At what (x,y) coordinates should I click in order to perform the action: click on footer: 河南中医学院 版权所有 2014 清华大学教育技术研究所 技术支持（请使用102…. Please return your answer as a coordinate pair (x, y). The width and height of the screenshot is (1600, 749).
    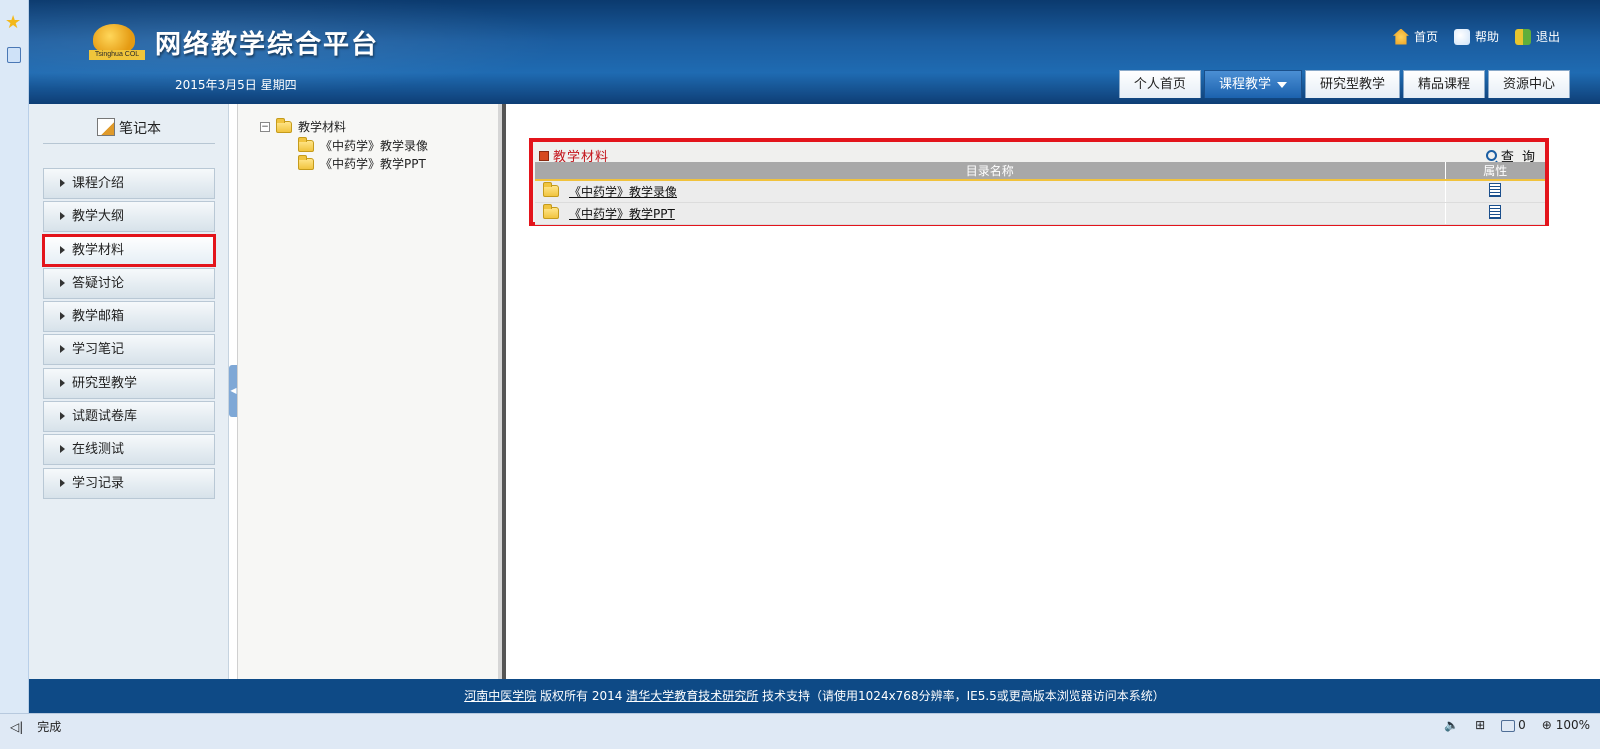
    Looking at the image, I should click on (814, 696).